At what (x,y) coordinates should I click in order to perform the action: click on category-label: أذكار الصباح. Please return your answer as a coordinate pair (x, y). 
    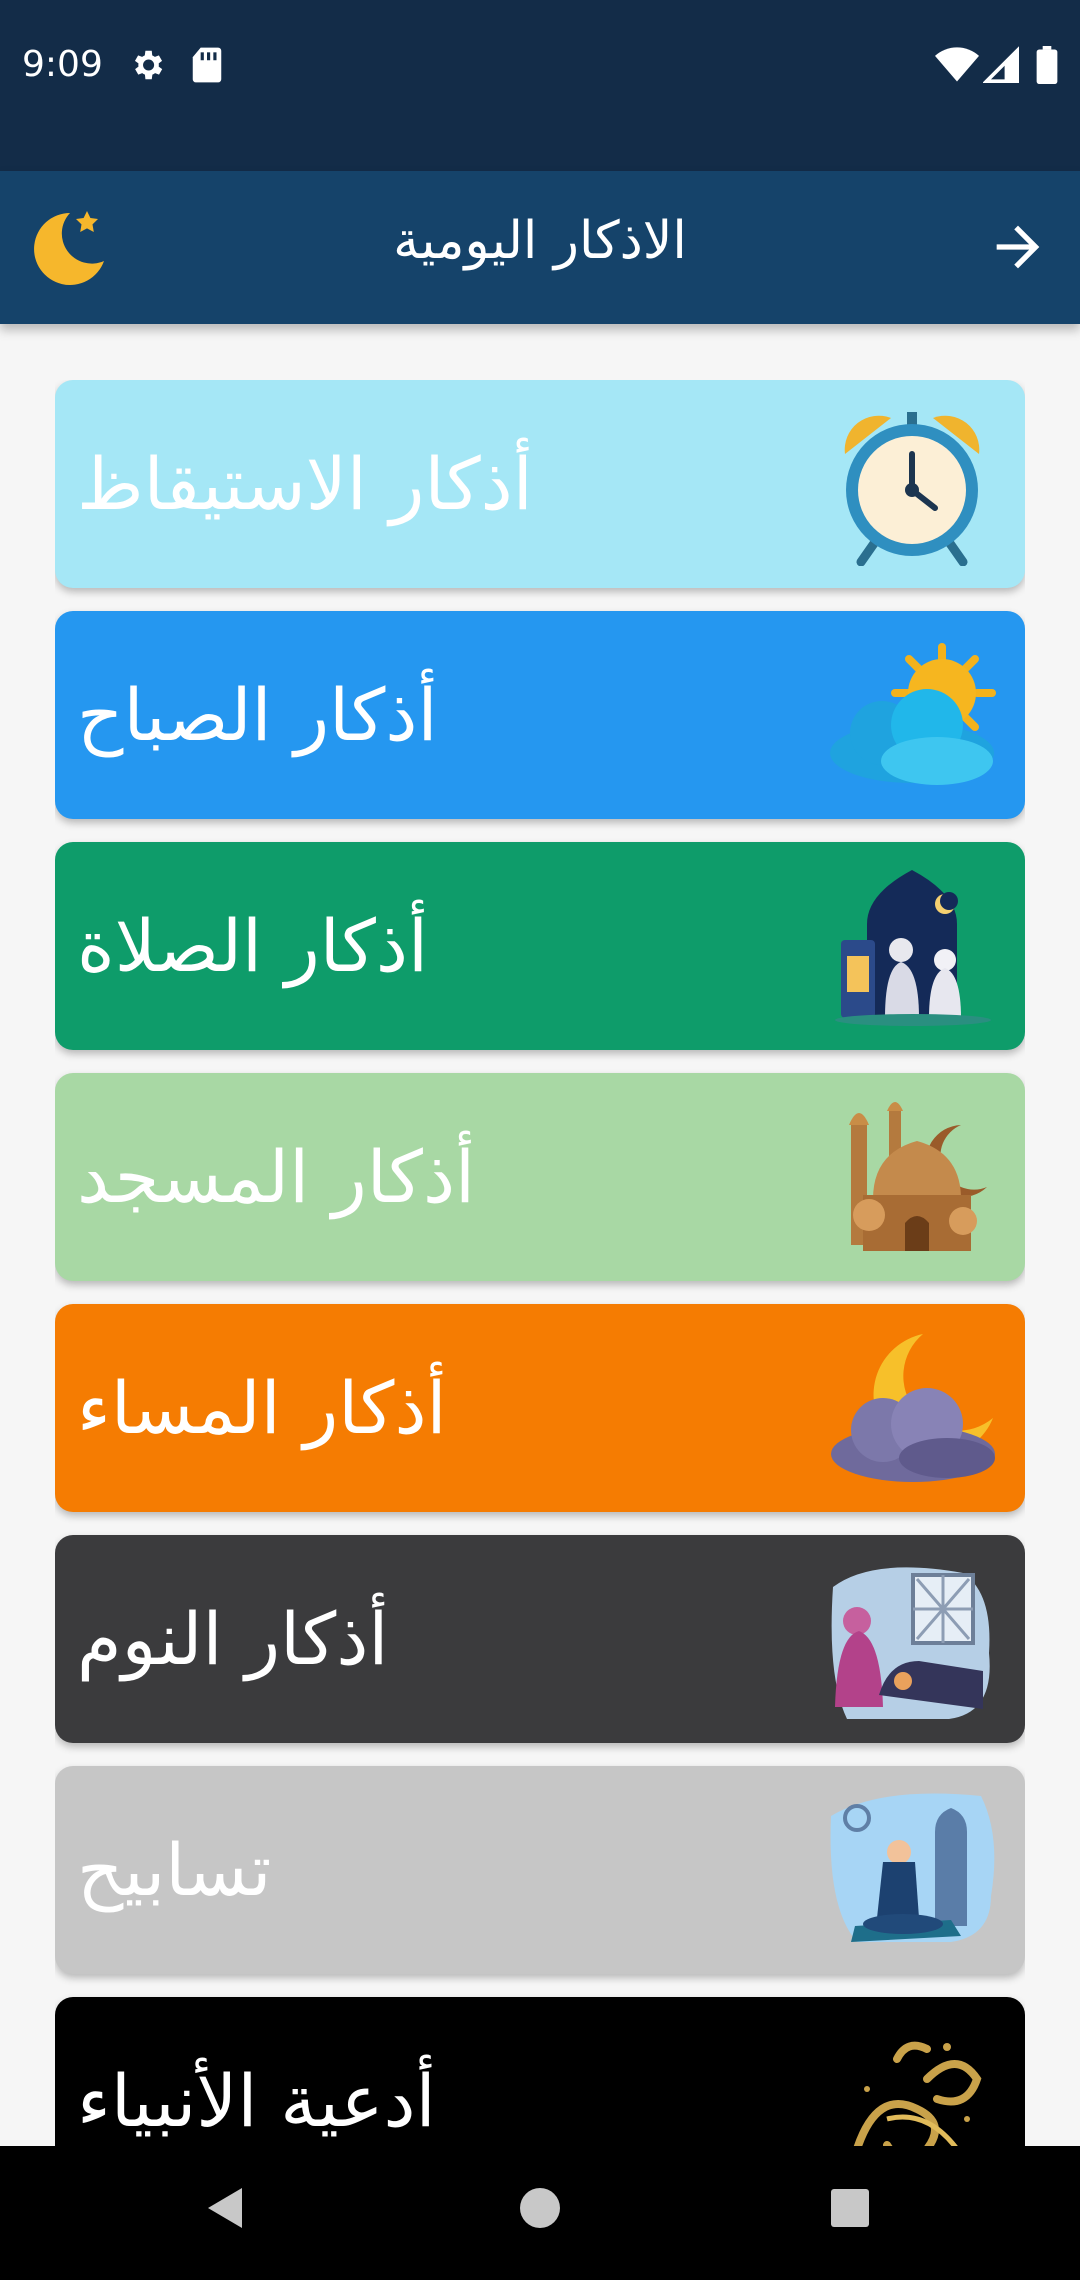
    Looking at the image, I should click on (257, 715).